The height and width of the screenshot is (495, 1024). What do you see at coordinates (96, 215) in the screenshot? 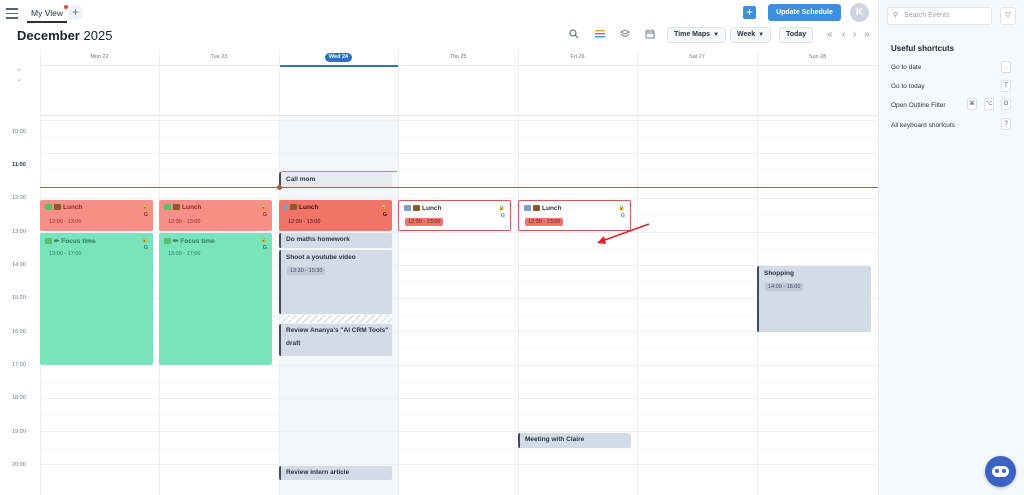
I see `event-lunch-mon: Lunch 🔒 G 12:00 - 13:00` at bounding box center [96, 215].